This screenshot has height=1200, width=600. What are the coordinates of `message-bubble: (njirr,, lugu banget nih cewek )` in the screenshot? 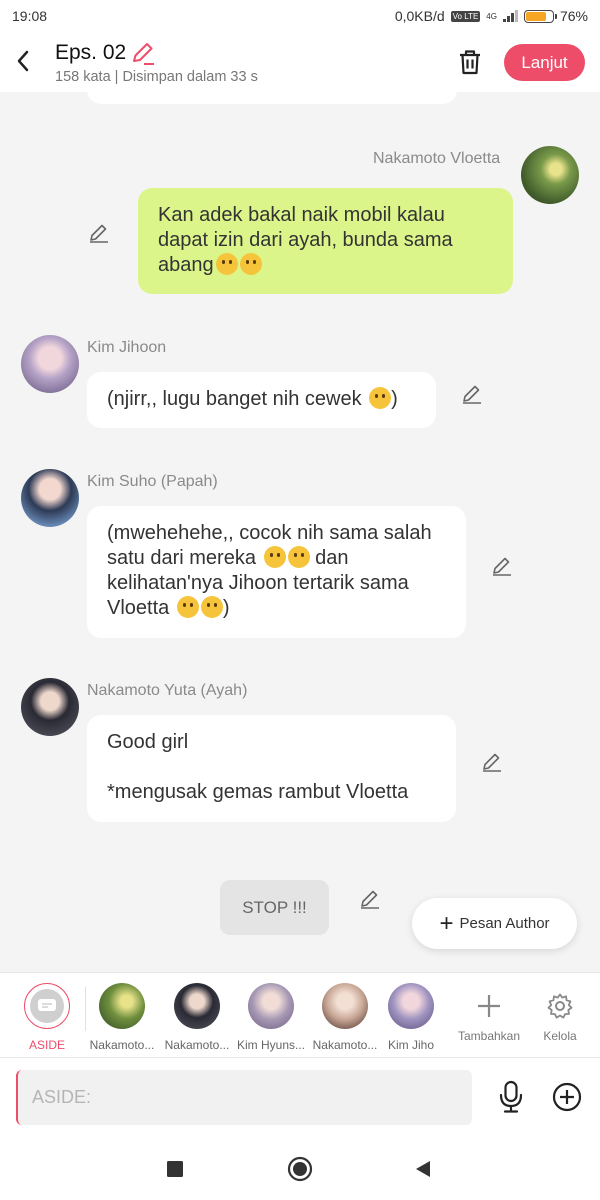 It's located at (261, 400).